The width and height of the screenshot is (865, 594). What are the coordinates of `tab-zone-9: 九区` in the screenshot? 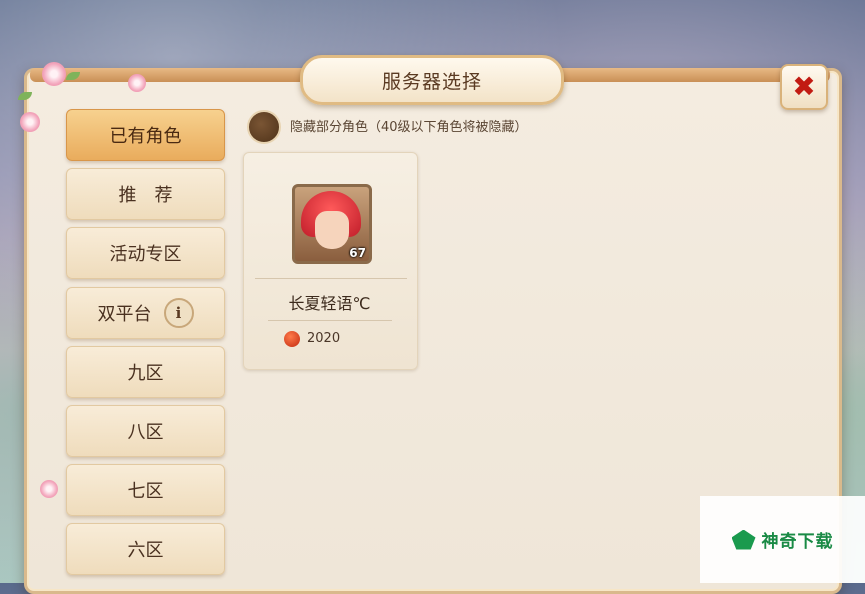 It's located at (145, 372).